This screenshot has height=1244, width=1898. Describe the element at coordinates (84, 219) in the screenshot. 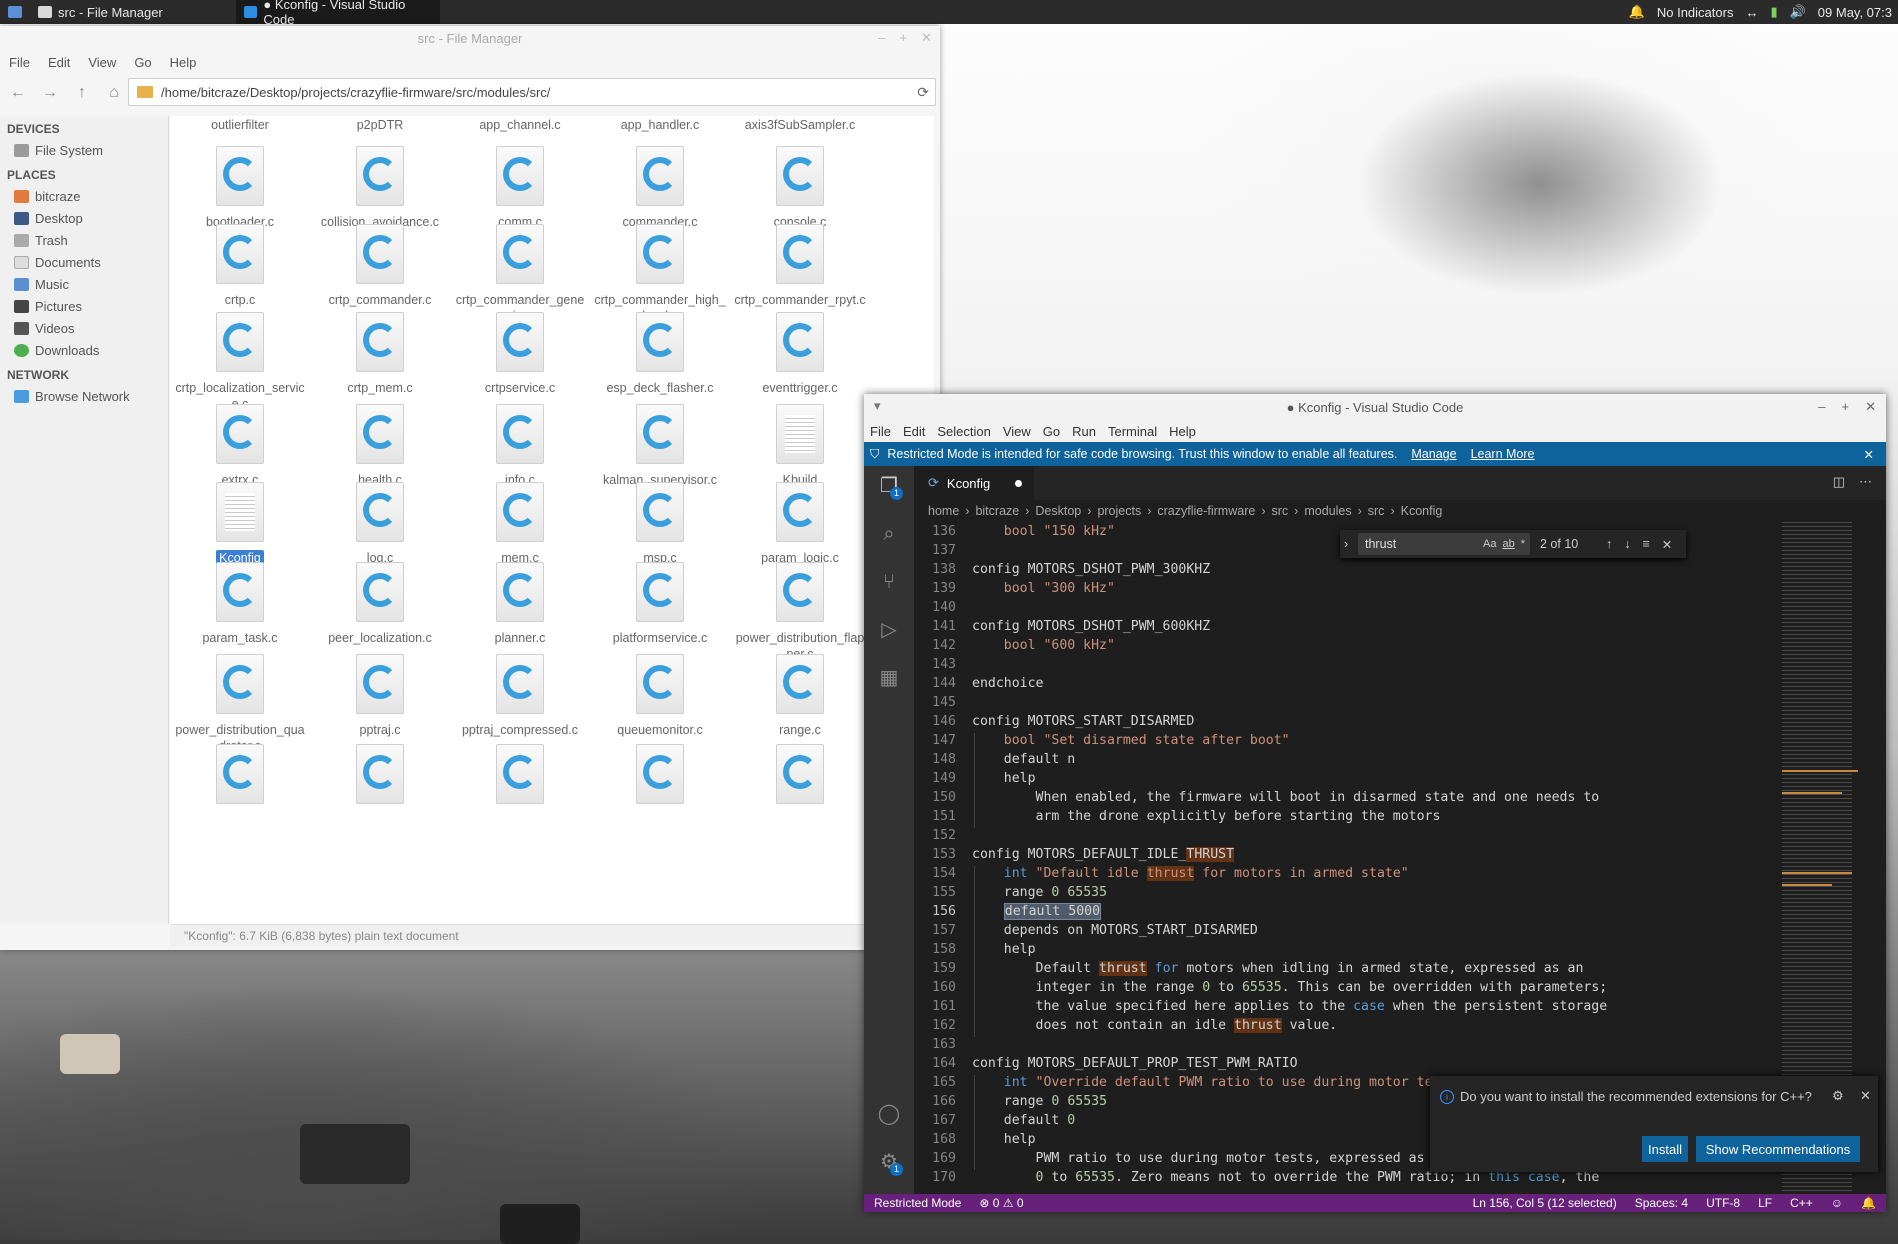

I see `sidebar-item-desktop: Desktop` at that location.